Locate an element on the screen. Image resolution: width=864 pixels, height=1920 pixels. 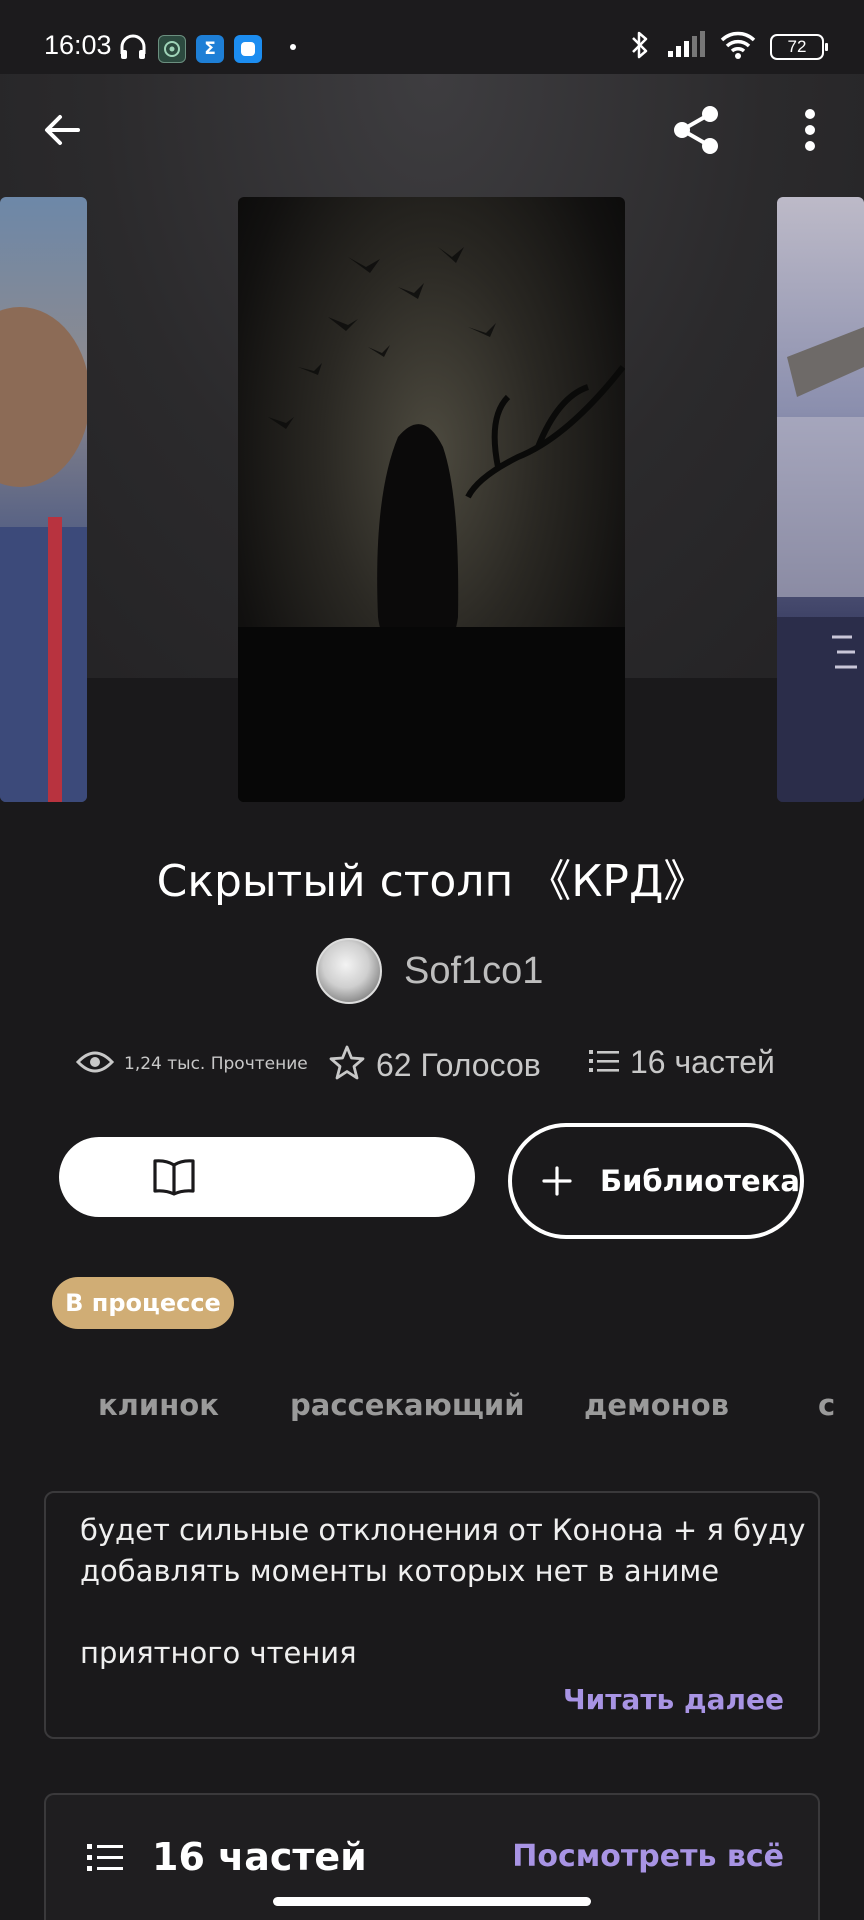
tag-list: клинок рассекающий демонов с is located at coordinates (461, 1405).